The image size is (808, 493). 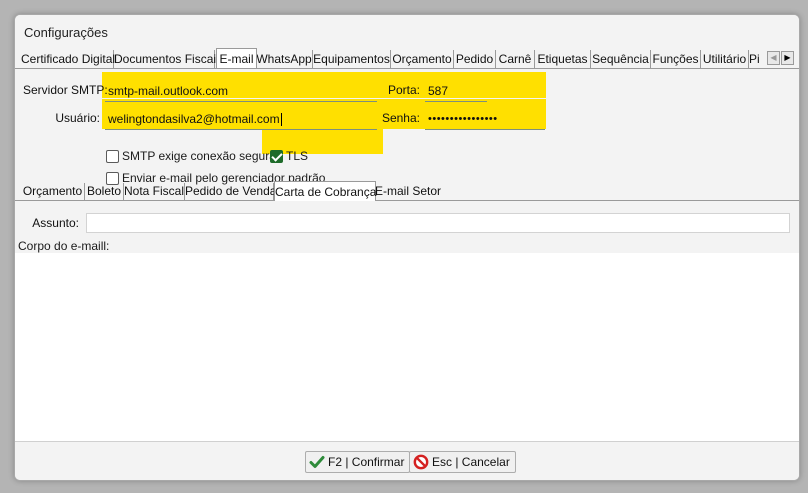 I want to click on user-label: Usuário:, so click(x=77, y=118).